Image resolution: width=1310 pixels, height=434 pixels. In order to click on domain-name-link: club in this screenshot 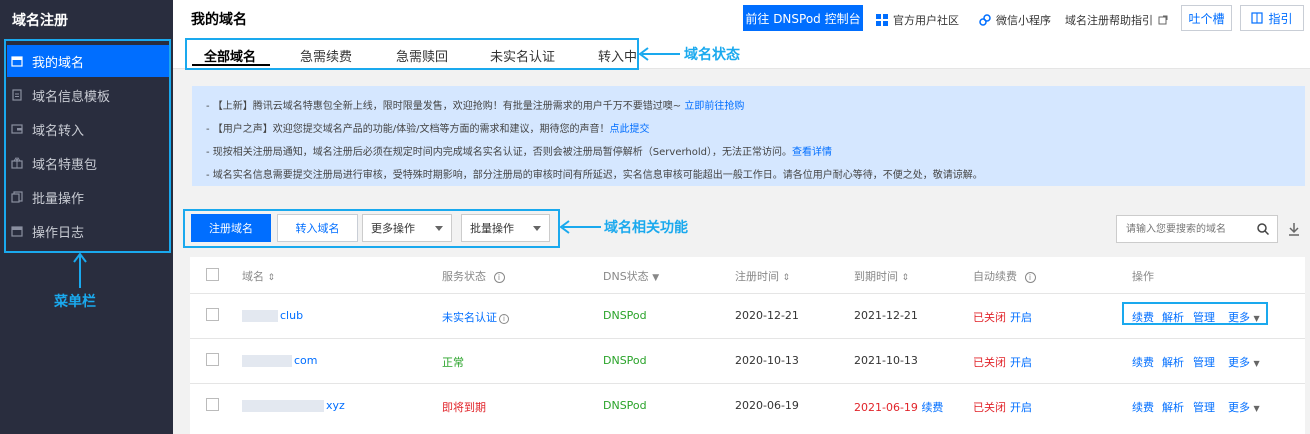, I will do `click(272, 315)`.